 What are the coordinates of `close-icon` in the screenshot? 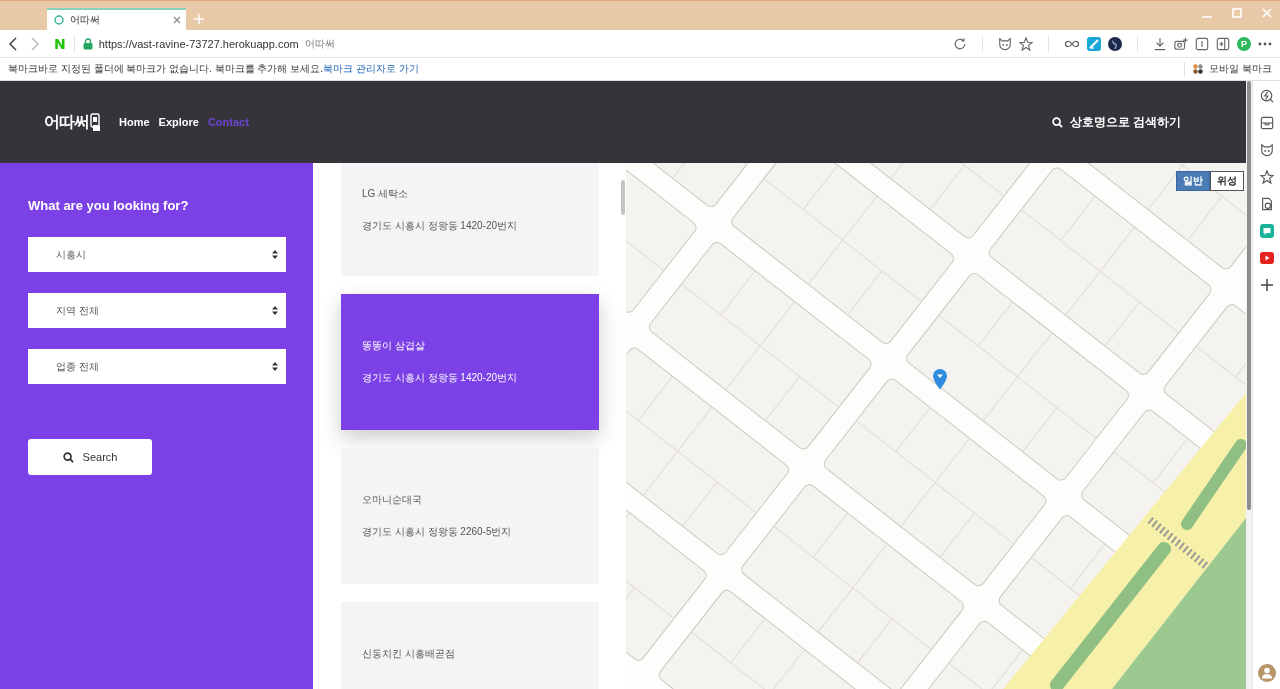 It's located at (177, 20).